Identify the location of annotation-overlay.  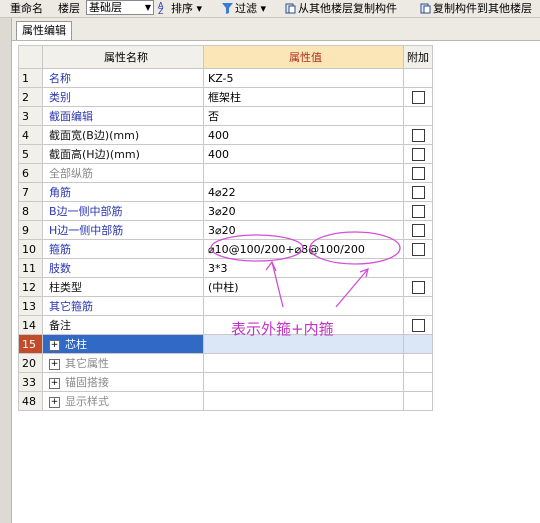
(305, 269).